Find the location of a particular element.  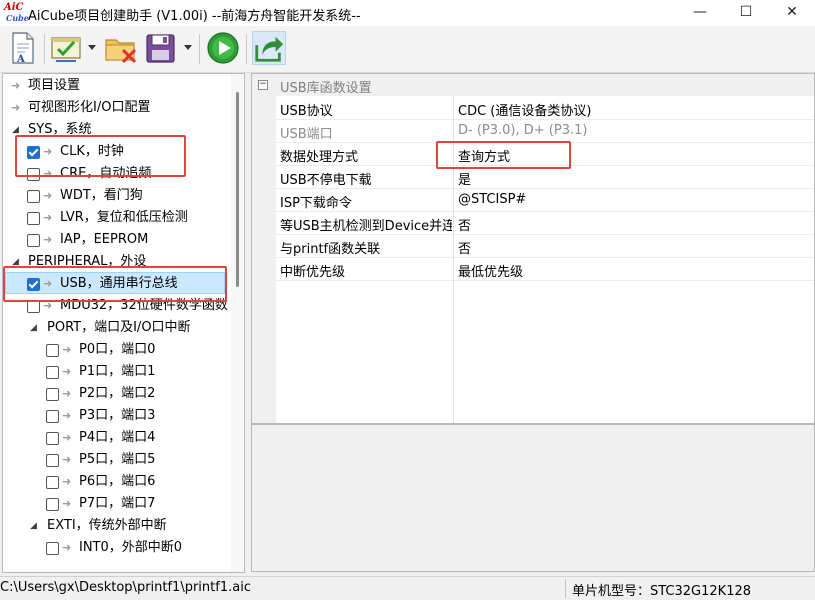

delete-button is located at coordinates (121, 48).